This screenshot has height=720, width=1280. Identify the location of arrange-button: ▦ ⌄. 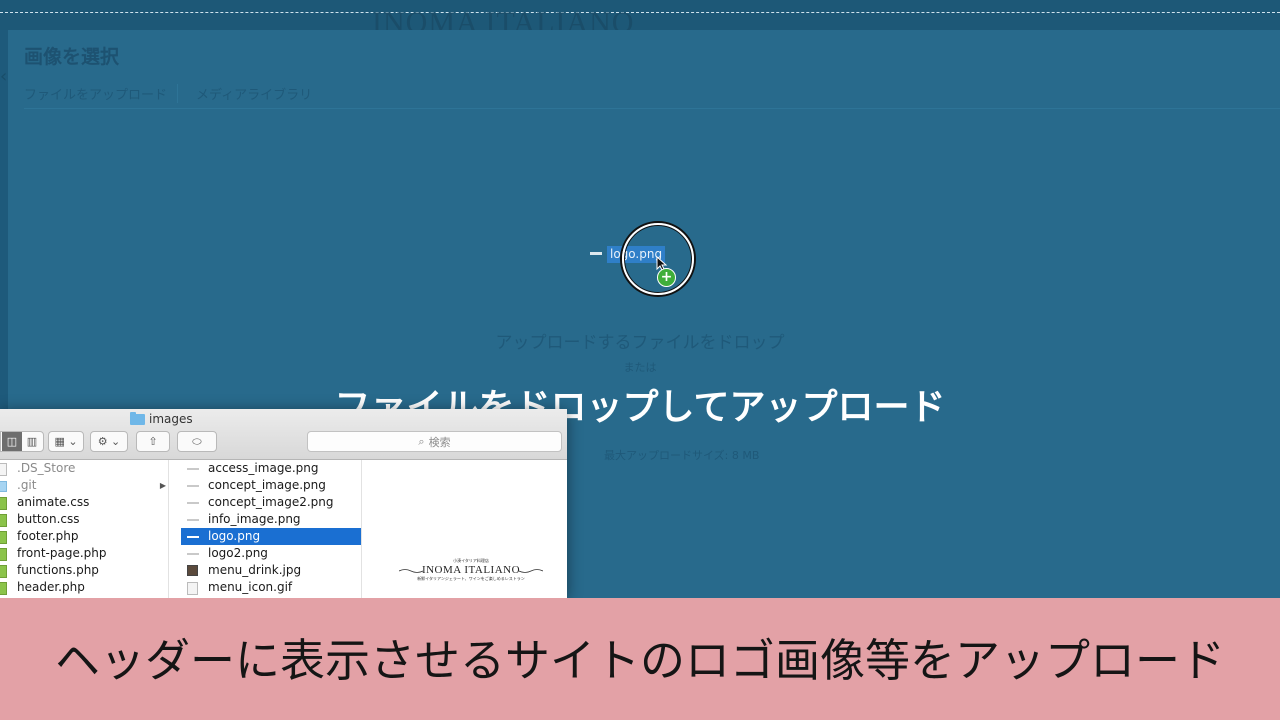
(66, 441).